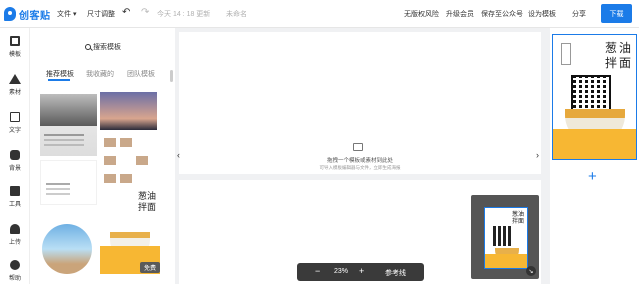  I want to click on redo-icon: ↷, so click(145, 13).